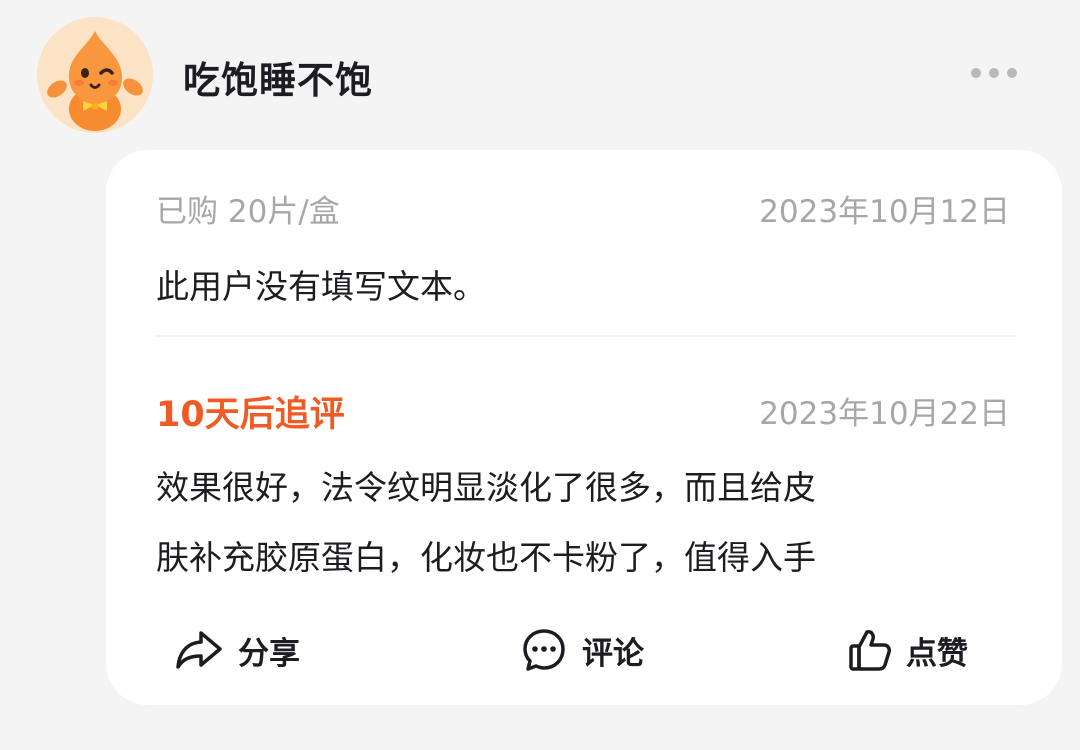 This screenshot has width=1080, height=750. Describe the element at coordinates (269, 653) in the screenshot. I see `share-label: 分享` at that location.